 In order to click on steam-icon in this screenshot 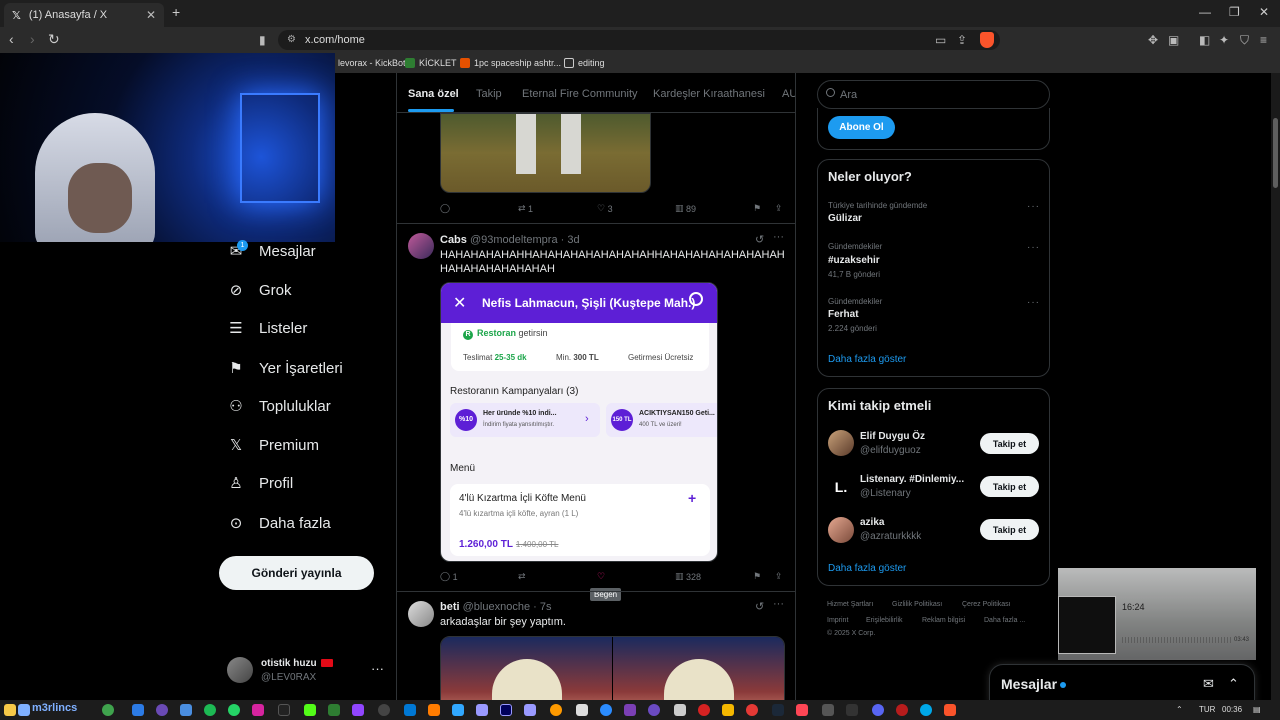, I will do `click(778, 710)`.